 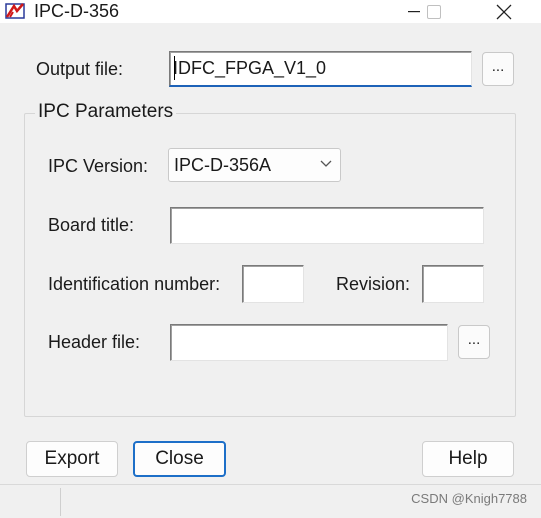 What do you see at coordinates (77, 11) in the screenshot?
I see `window-title: IPC-D-356` at bounding box center [77, 11].